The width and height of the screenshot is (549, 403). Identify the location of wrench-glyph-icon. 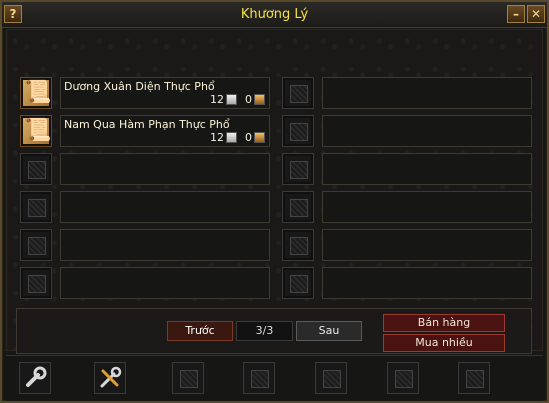
(36, 376).